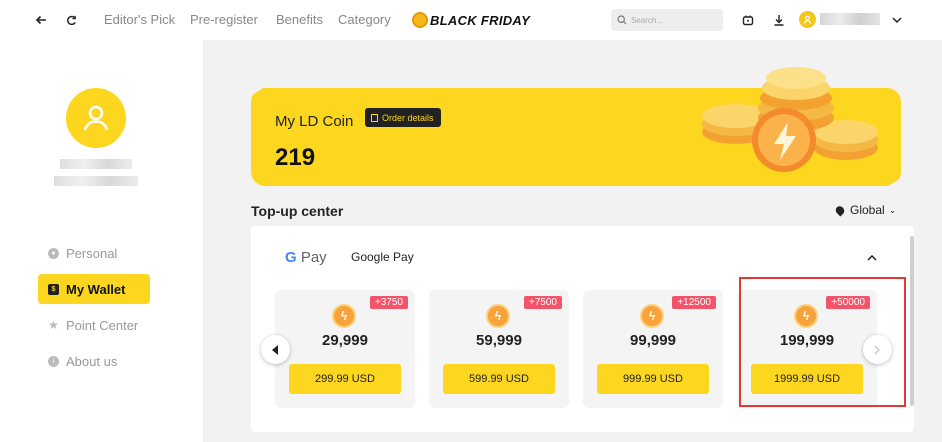 The image size is (942, 442). Describe the element at coordinates (420, 20) in the screenshot. I see `black-friday-icon` at that location.